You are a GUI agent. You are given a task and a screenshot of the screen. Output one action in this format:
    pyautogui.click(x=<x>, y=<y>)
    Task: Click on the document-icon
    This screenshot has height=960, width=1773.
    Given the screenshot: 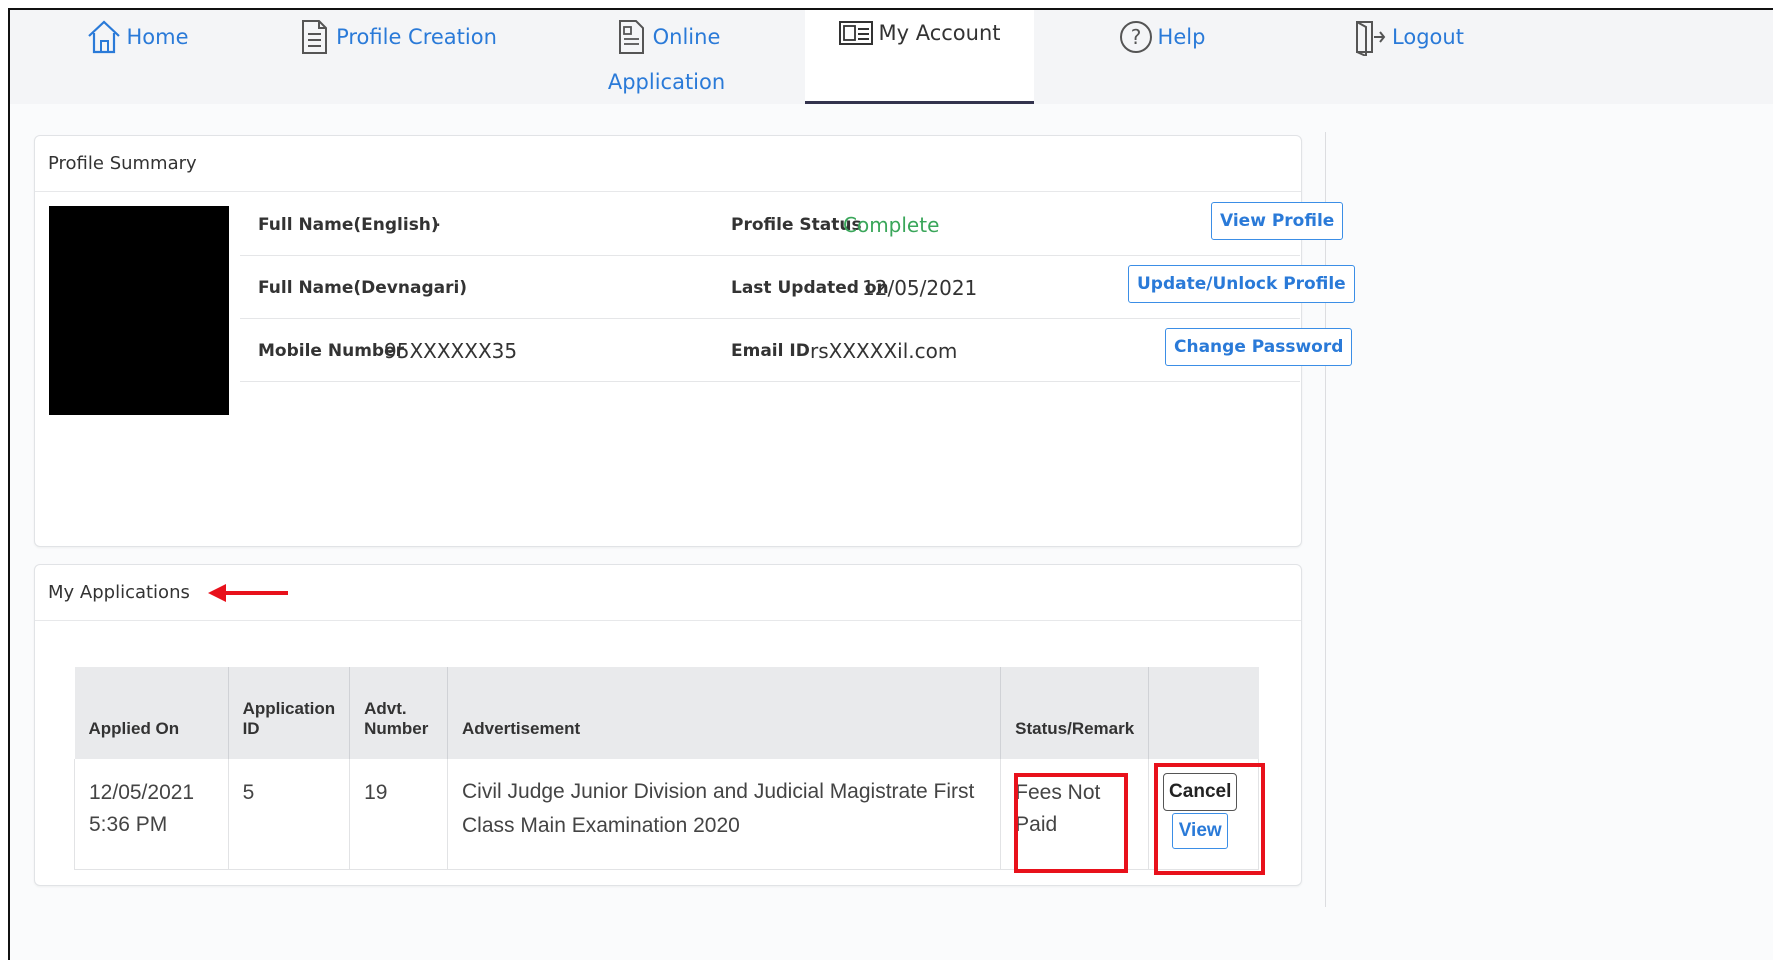 What is the action you would take?
    pyautogui.click(x=315, y=37)
    